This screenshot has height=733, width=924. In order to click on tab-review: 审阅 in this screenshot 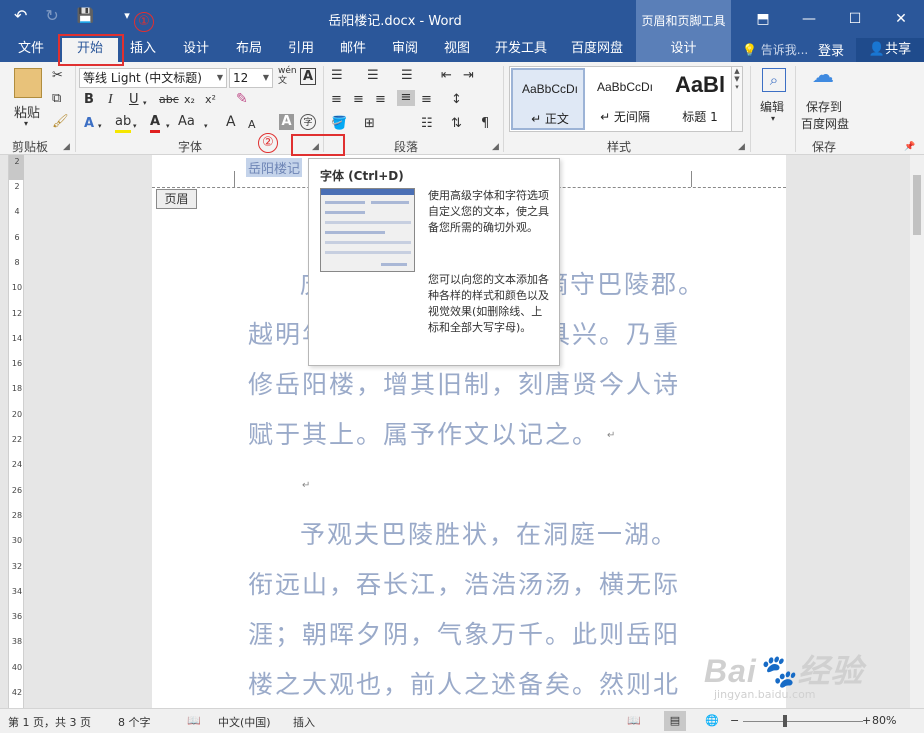, I will do `click(405, 50)`.